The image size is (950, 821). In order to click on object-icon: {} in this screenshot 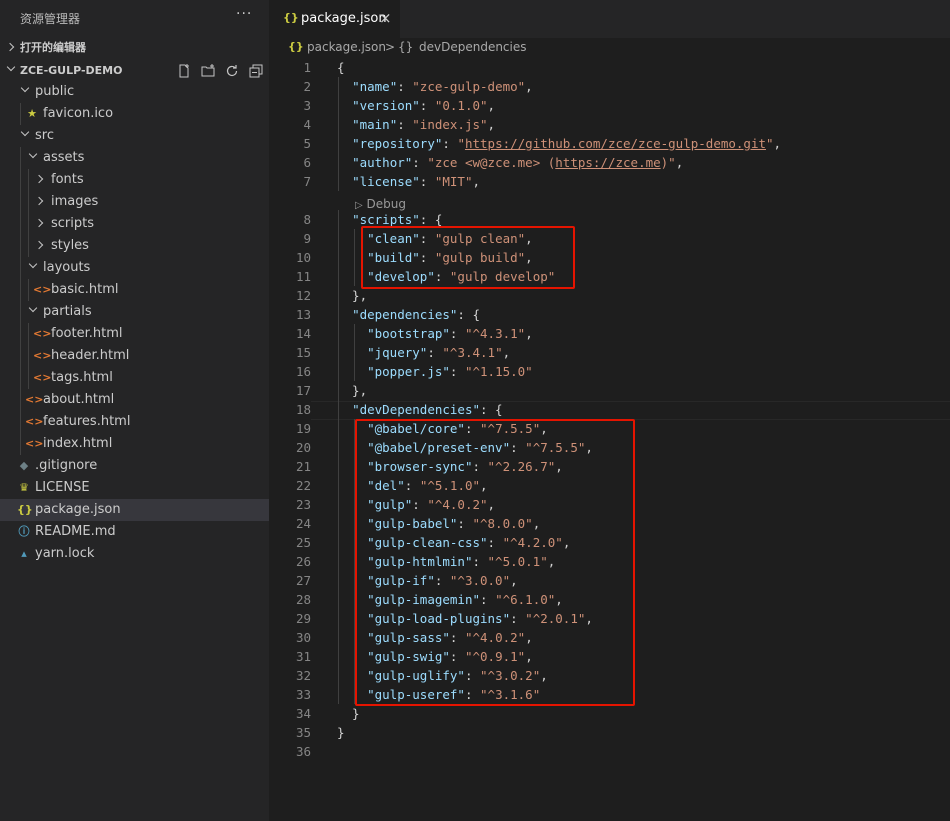, I will do `click(406, 47)`.